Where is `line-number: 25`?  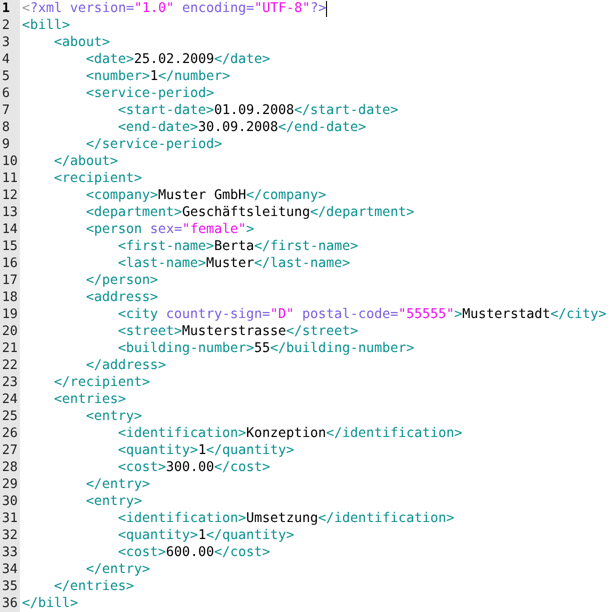 line-number: 25 is located at coordinates (10, 416).